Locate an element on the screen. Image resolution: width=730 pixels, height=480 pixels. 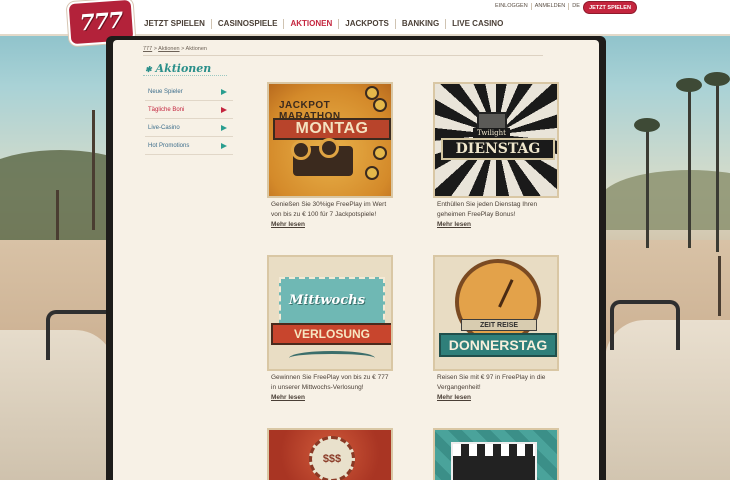
clock-hand is located at coordinates (506, 293).